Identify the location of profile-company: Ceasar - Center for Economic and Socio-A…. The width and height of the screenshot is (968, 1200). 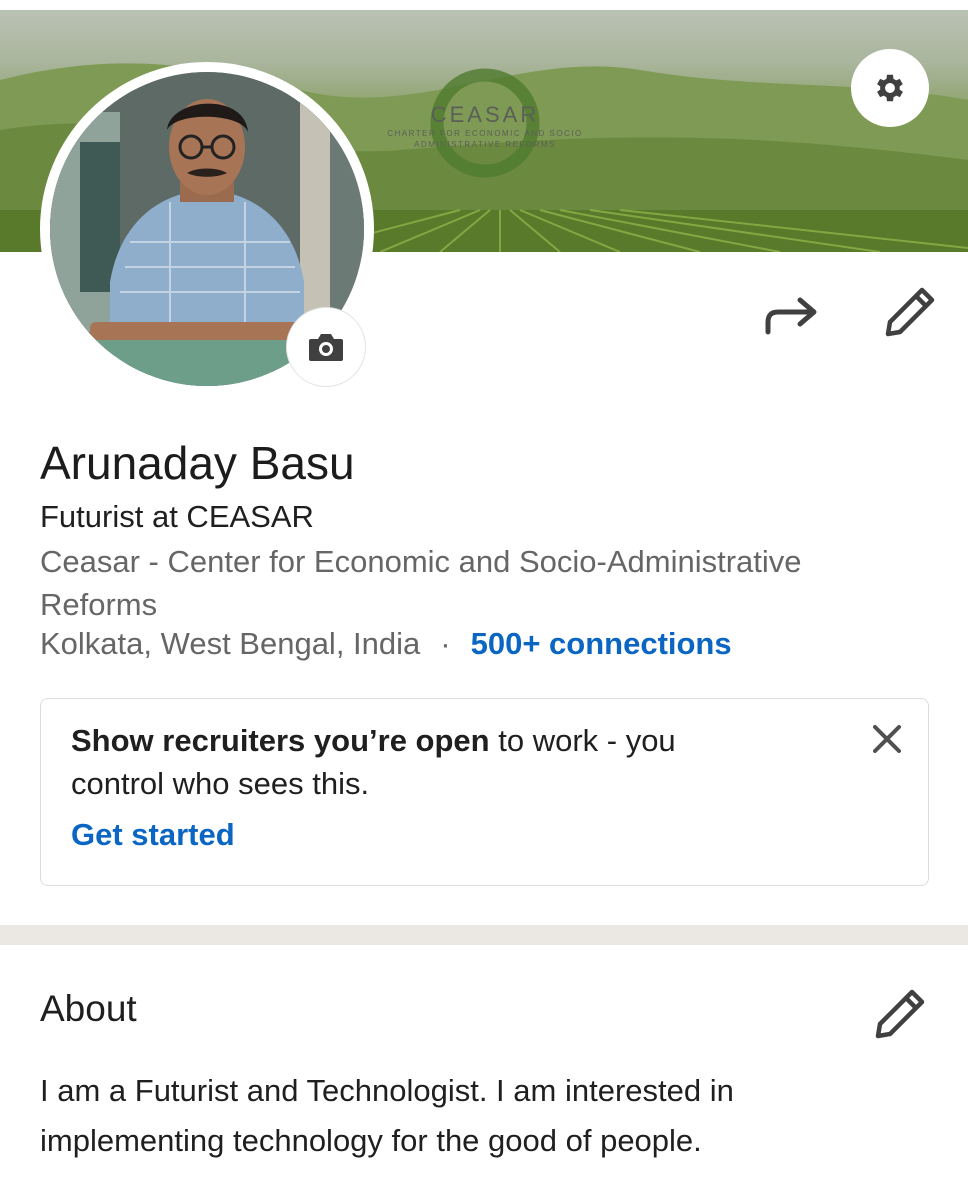
(421, 583).